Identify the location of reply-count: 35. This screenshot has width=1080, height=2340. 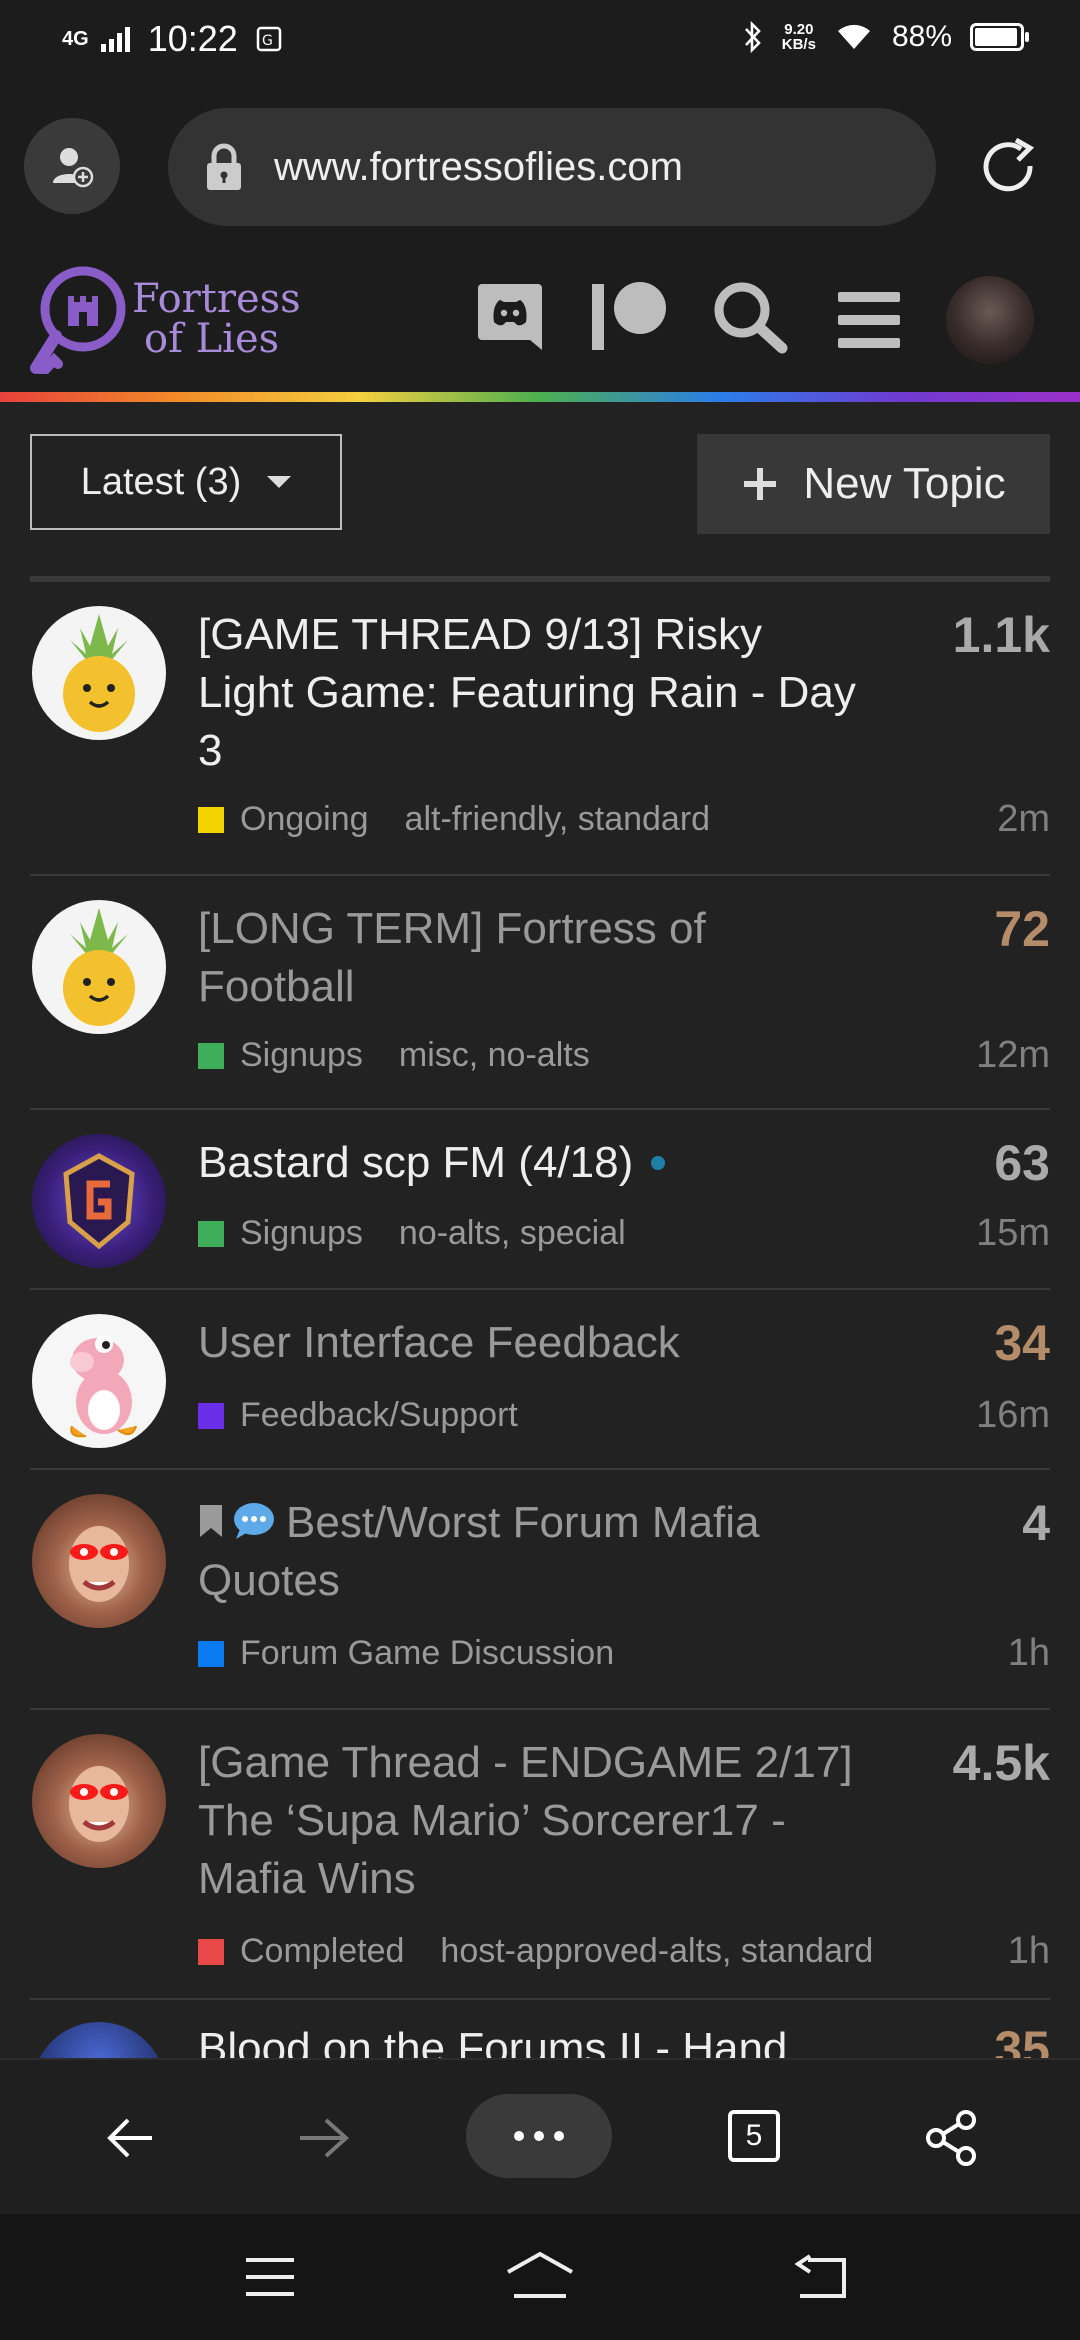
(1022, 2039).